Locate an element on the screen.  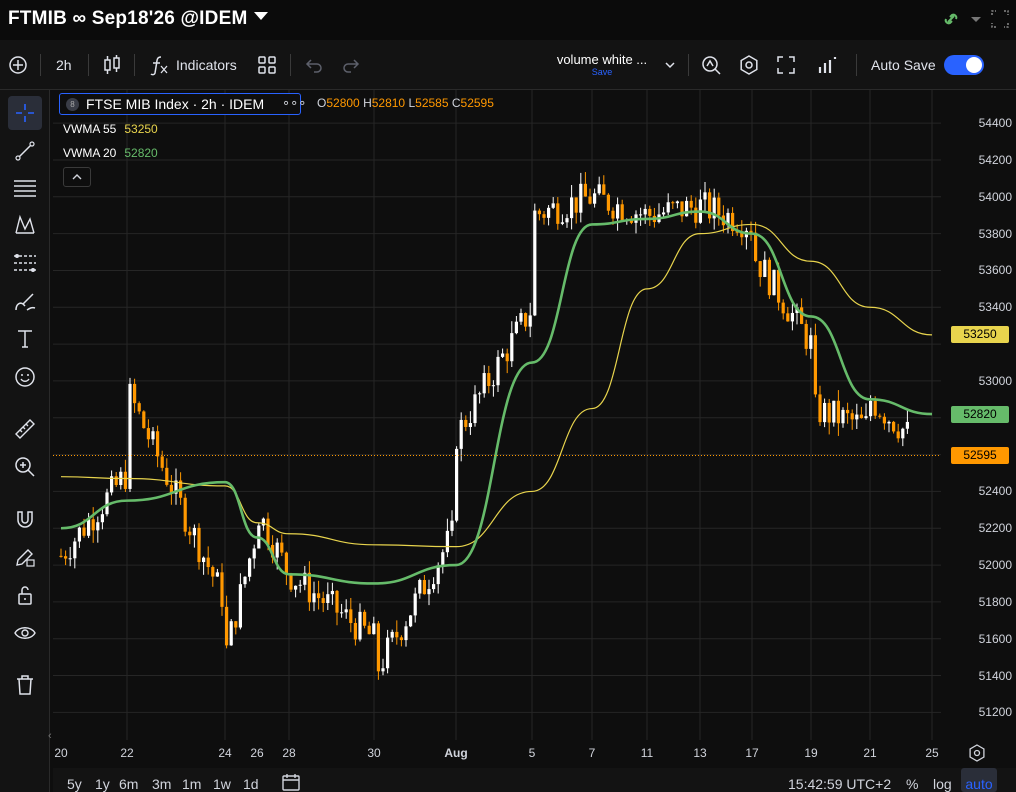
plus-circle-icon is located at coordinates (18, 65).